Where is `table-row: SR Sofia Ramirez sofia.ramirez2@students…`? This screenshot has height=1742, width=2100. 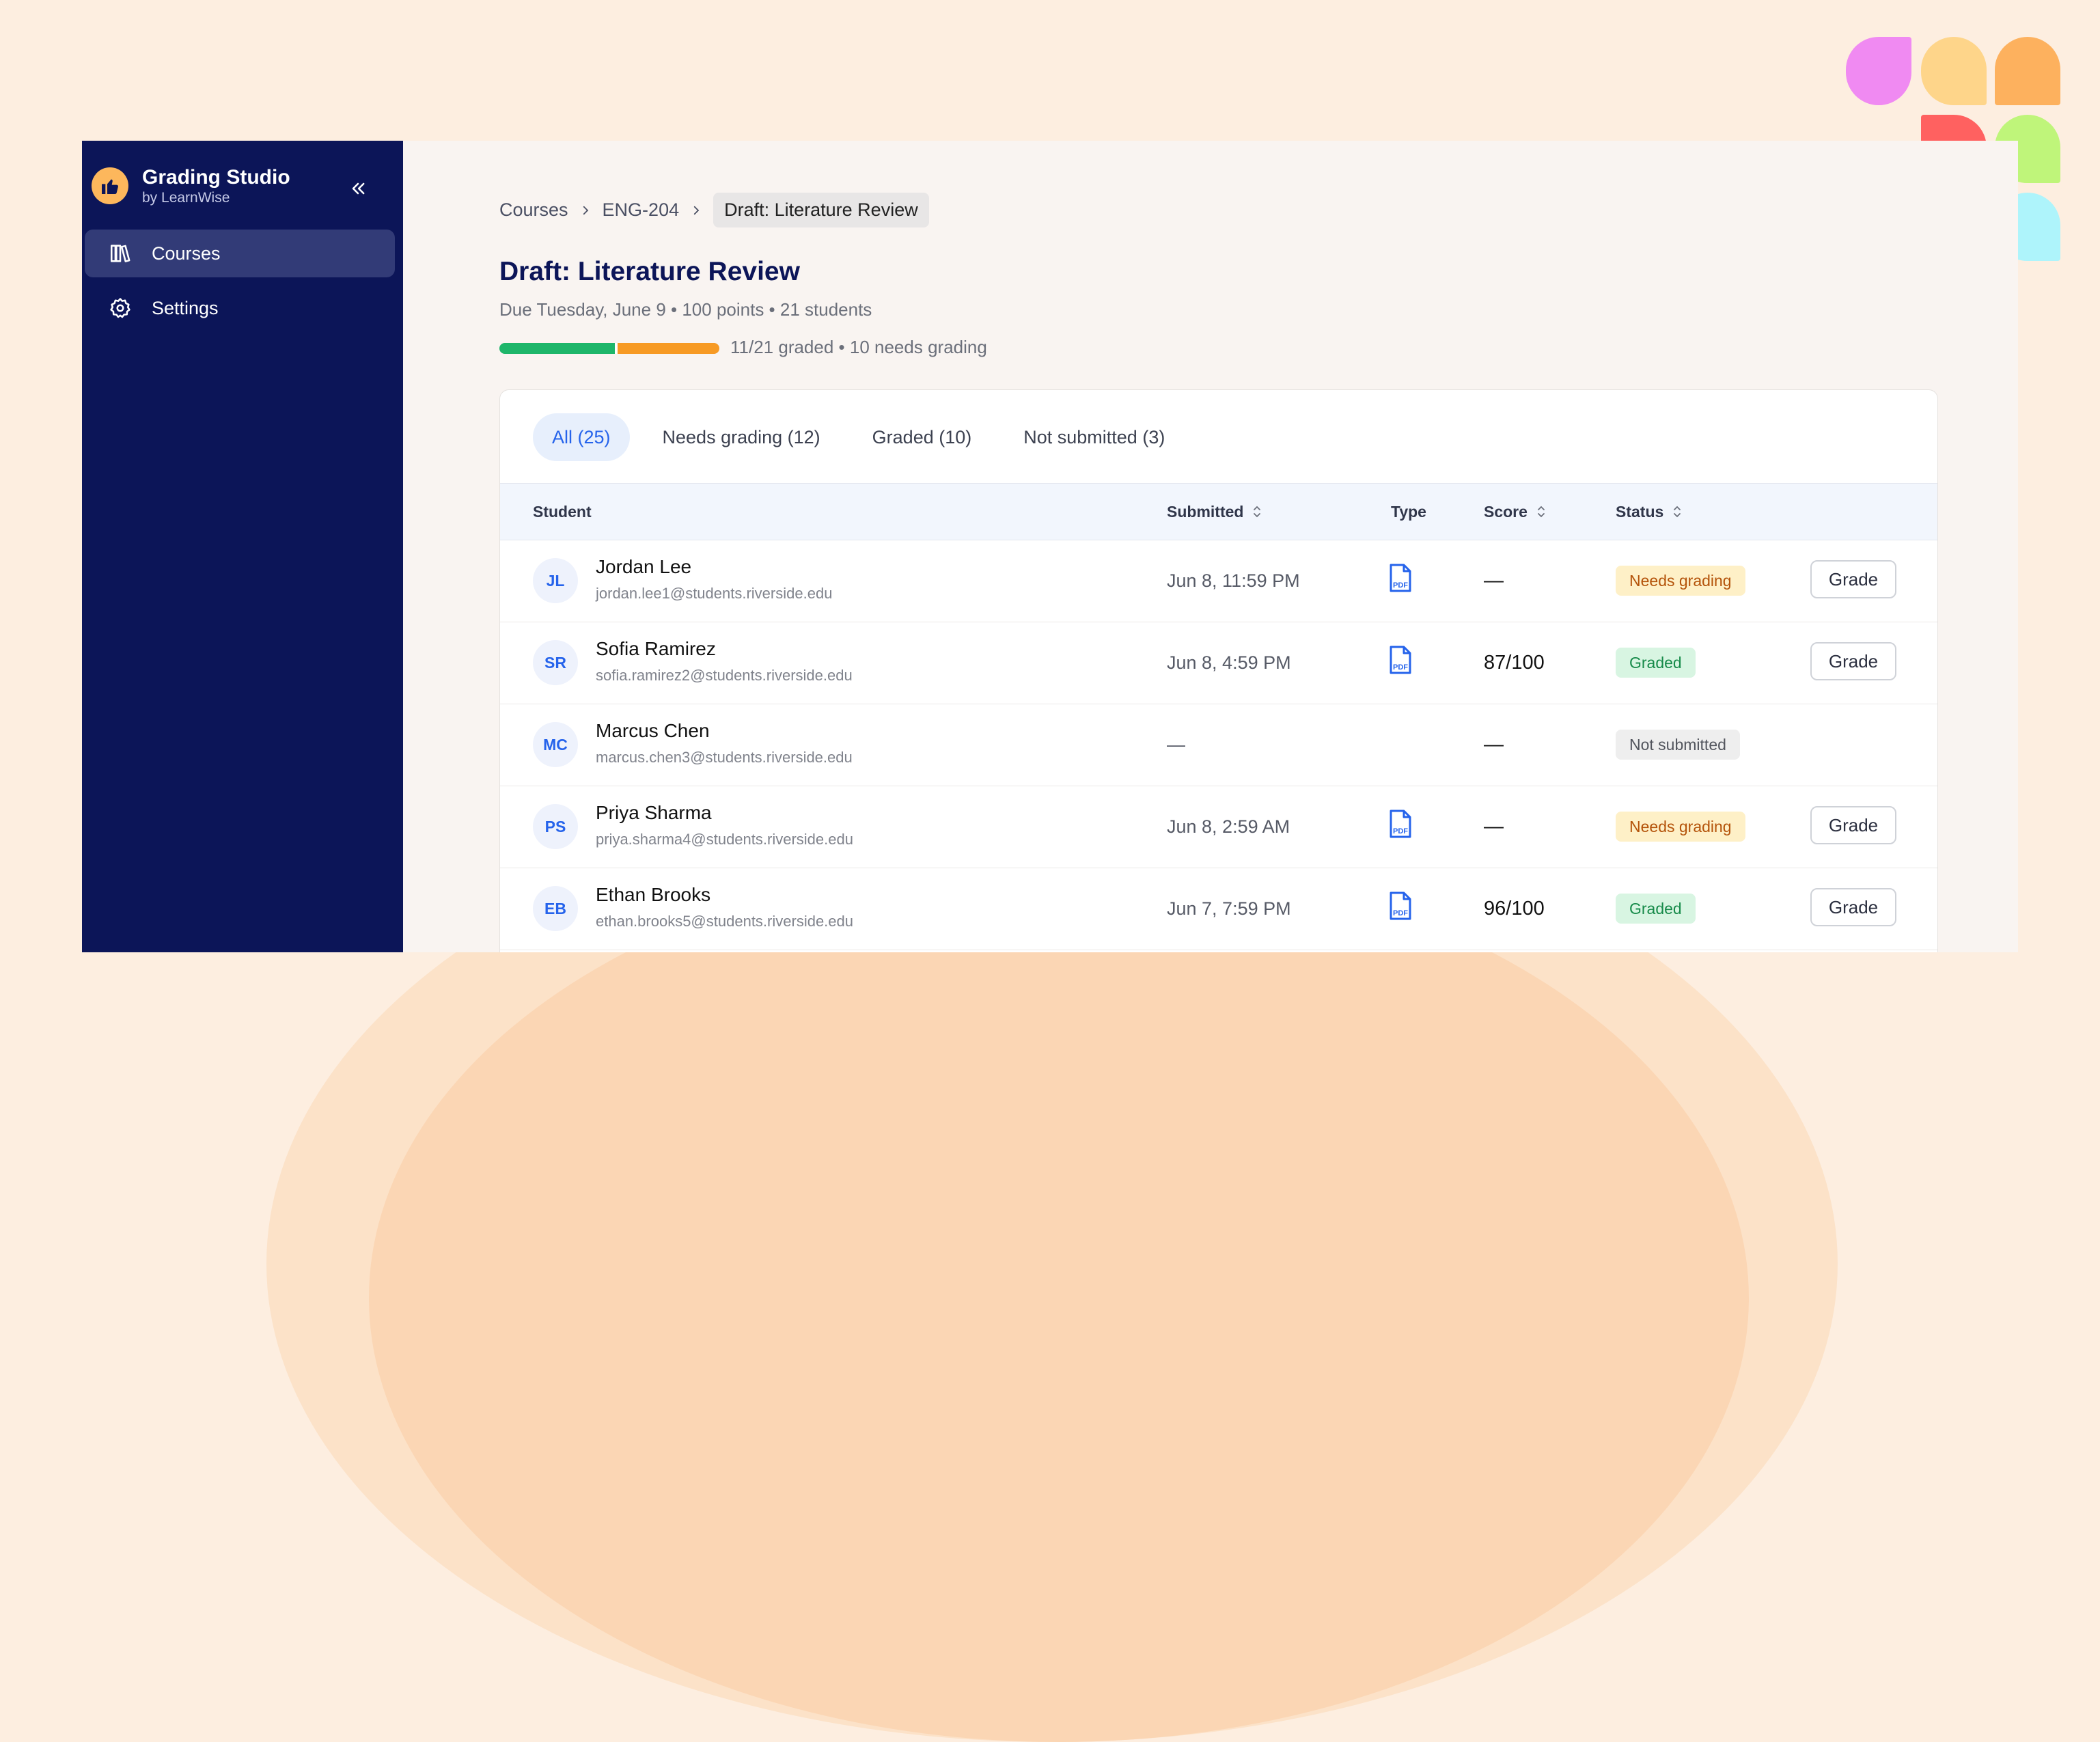 table-row: SR Sofia Ramirez sofia.ramirez2@students… is located at coordinates (1218, 663).